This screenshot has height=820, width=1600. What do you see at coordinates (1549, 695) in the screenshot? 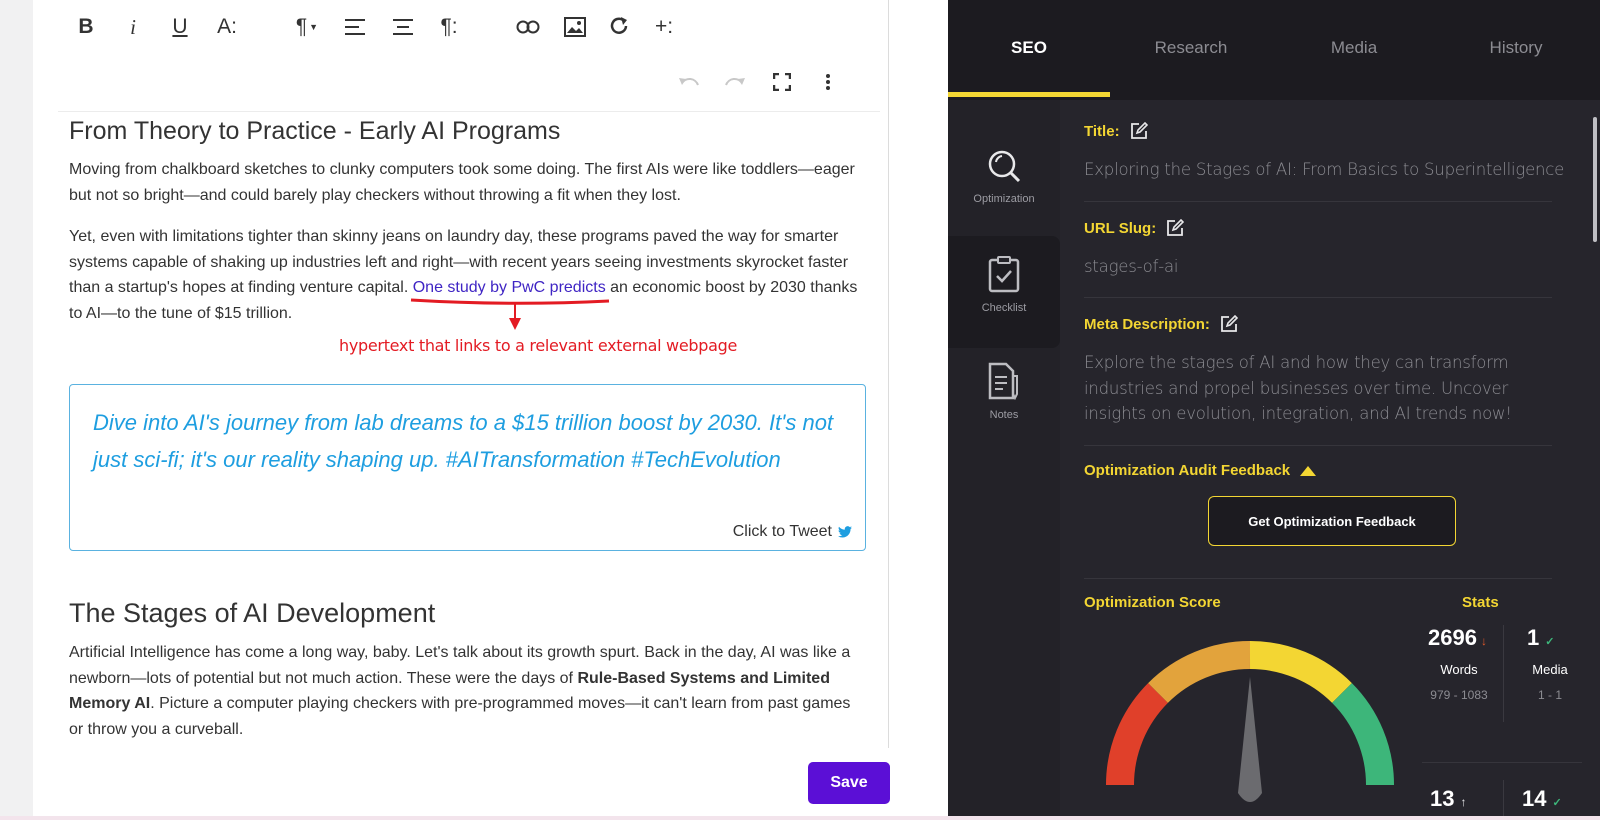
I see `media-range: 1 - 1` at bounding box center [1549, 695].